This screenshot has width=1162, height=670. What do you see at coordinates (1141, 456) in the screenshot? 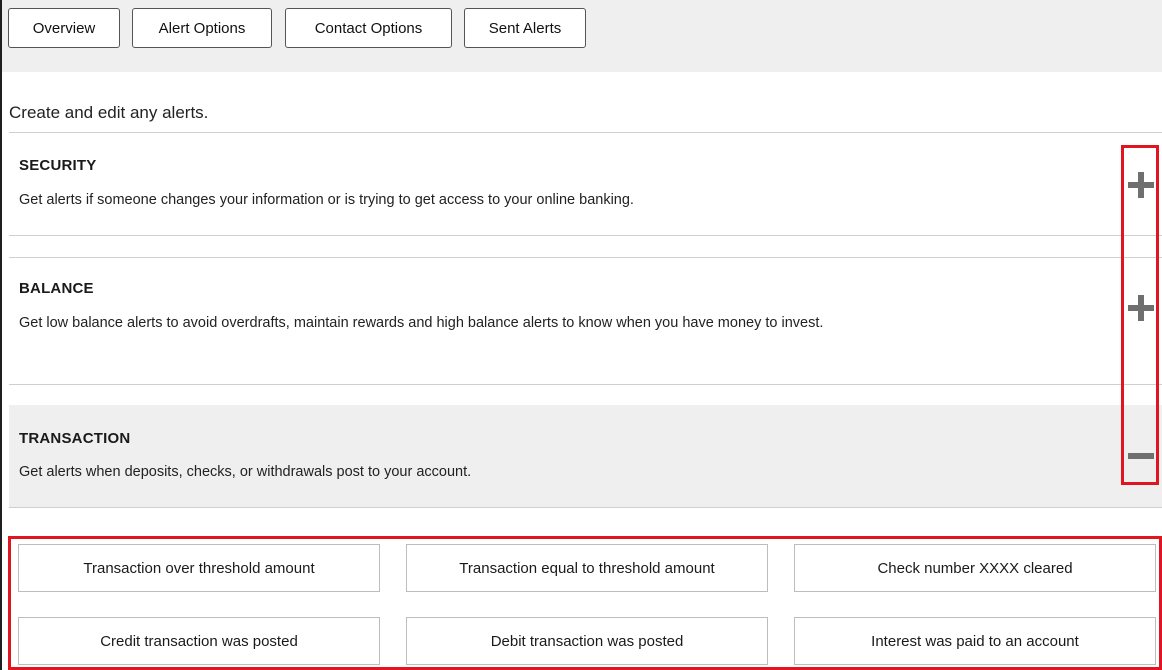
I see `minus-icon` at bounding box center [1141, 456].